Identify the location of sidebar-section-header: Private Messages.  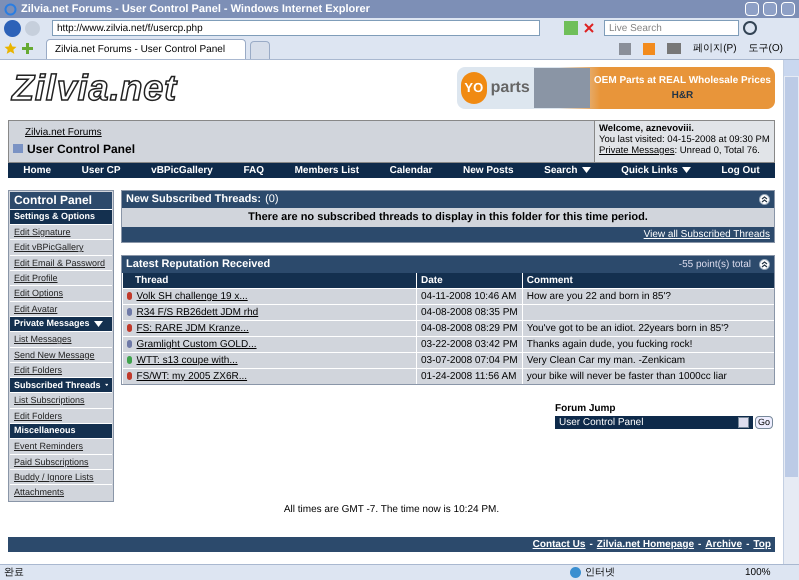
(61, 324).